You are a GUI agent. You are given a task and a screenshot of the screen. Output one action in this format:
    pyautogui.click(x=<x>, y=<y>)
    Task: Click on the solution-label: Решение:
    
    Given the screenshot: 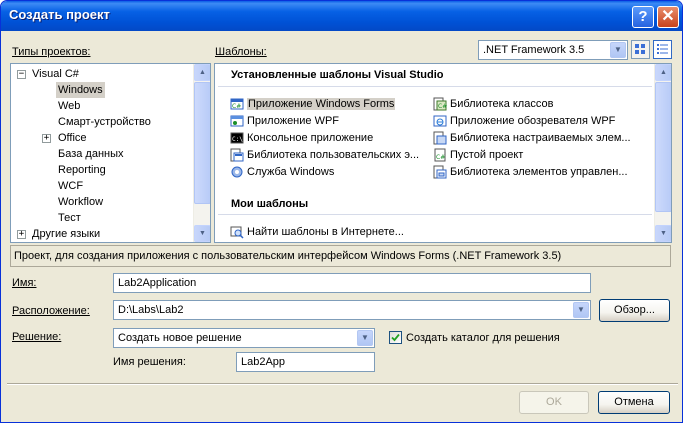 What is the action you would take?
    pyautogui.click(x=36, y=337)
    